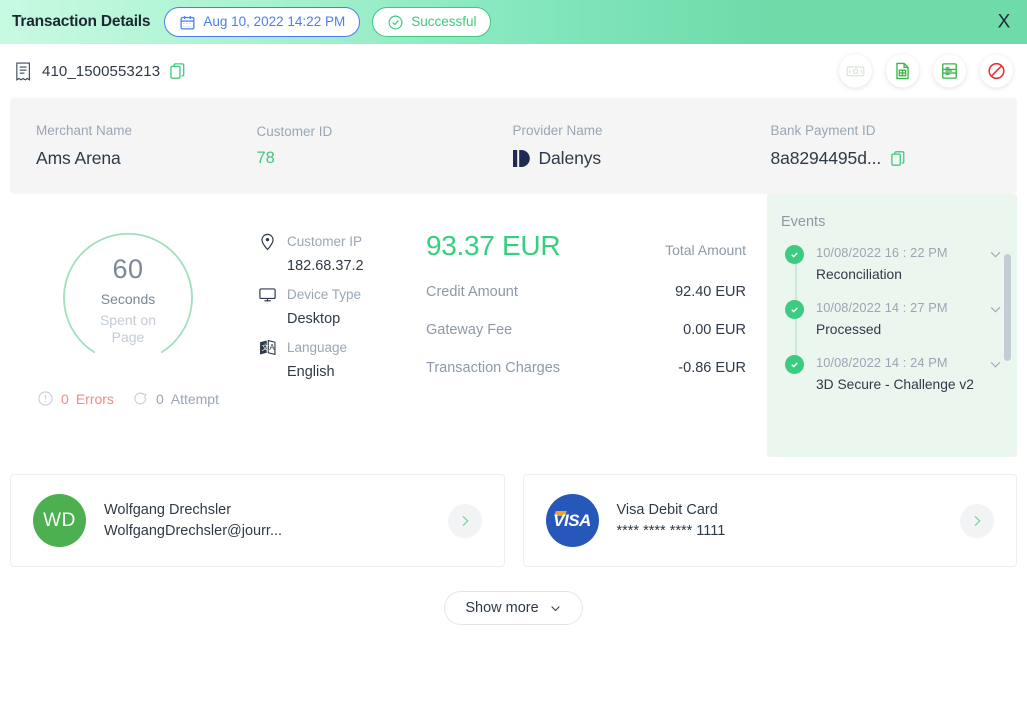 Image resolution: width=1027 pixels, height=714 pixels. What do you see at coordinates (128, 269) in the screenshot?
I see `seconds-value: 60` at bounding box center [128, 269].